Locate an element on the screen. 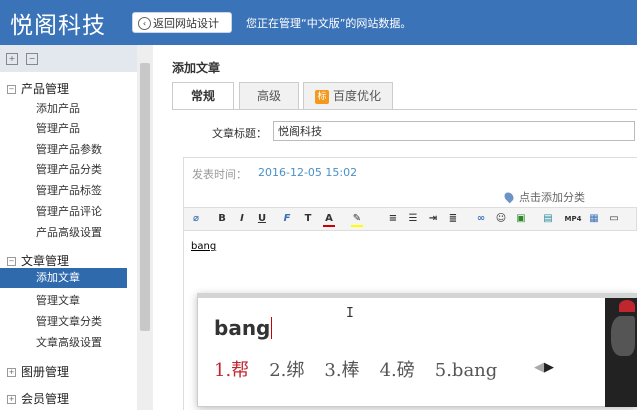  sidebar-group-articles: − 文章管理 is located at coordinates (38, 260).